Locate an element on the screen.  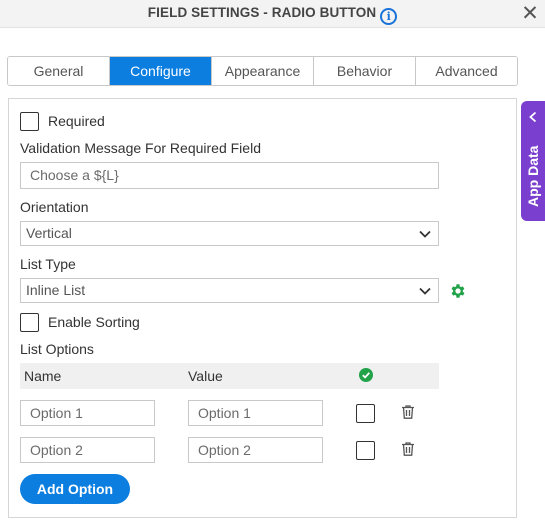
dialog-title: FIELD SETTINGS - RADIO BUTTON i is located at coordinates (272, 15).